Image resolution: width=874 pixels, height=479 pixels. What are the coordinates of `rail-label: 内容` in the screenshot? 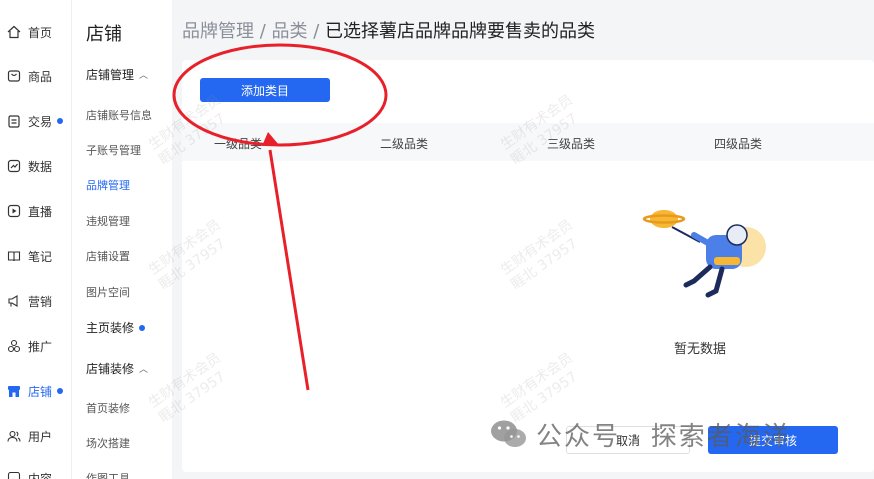 It's located at (40, 475).